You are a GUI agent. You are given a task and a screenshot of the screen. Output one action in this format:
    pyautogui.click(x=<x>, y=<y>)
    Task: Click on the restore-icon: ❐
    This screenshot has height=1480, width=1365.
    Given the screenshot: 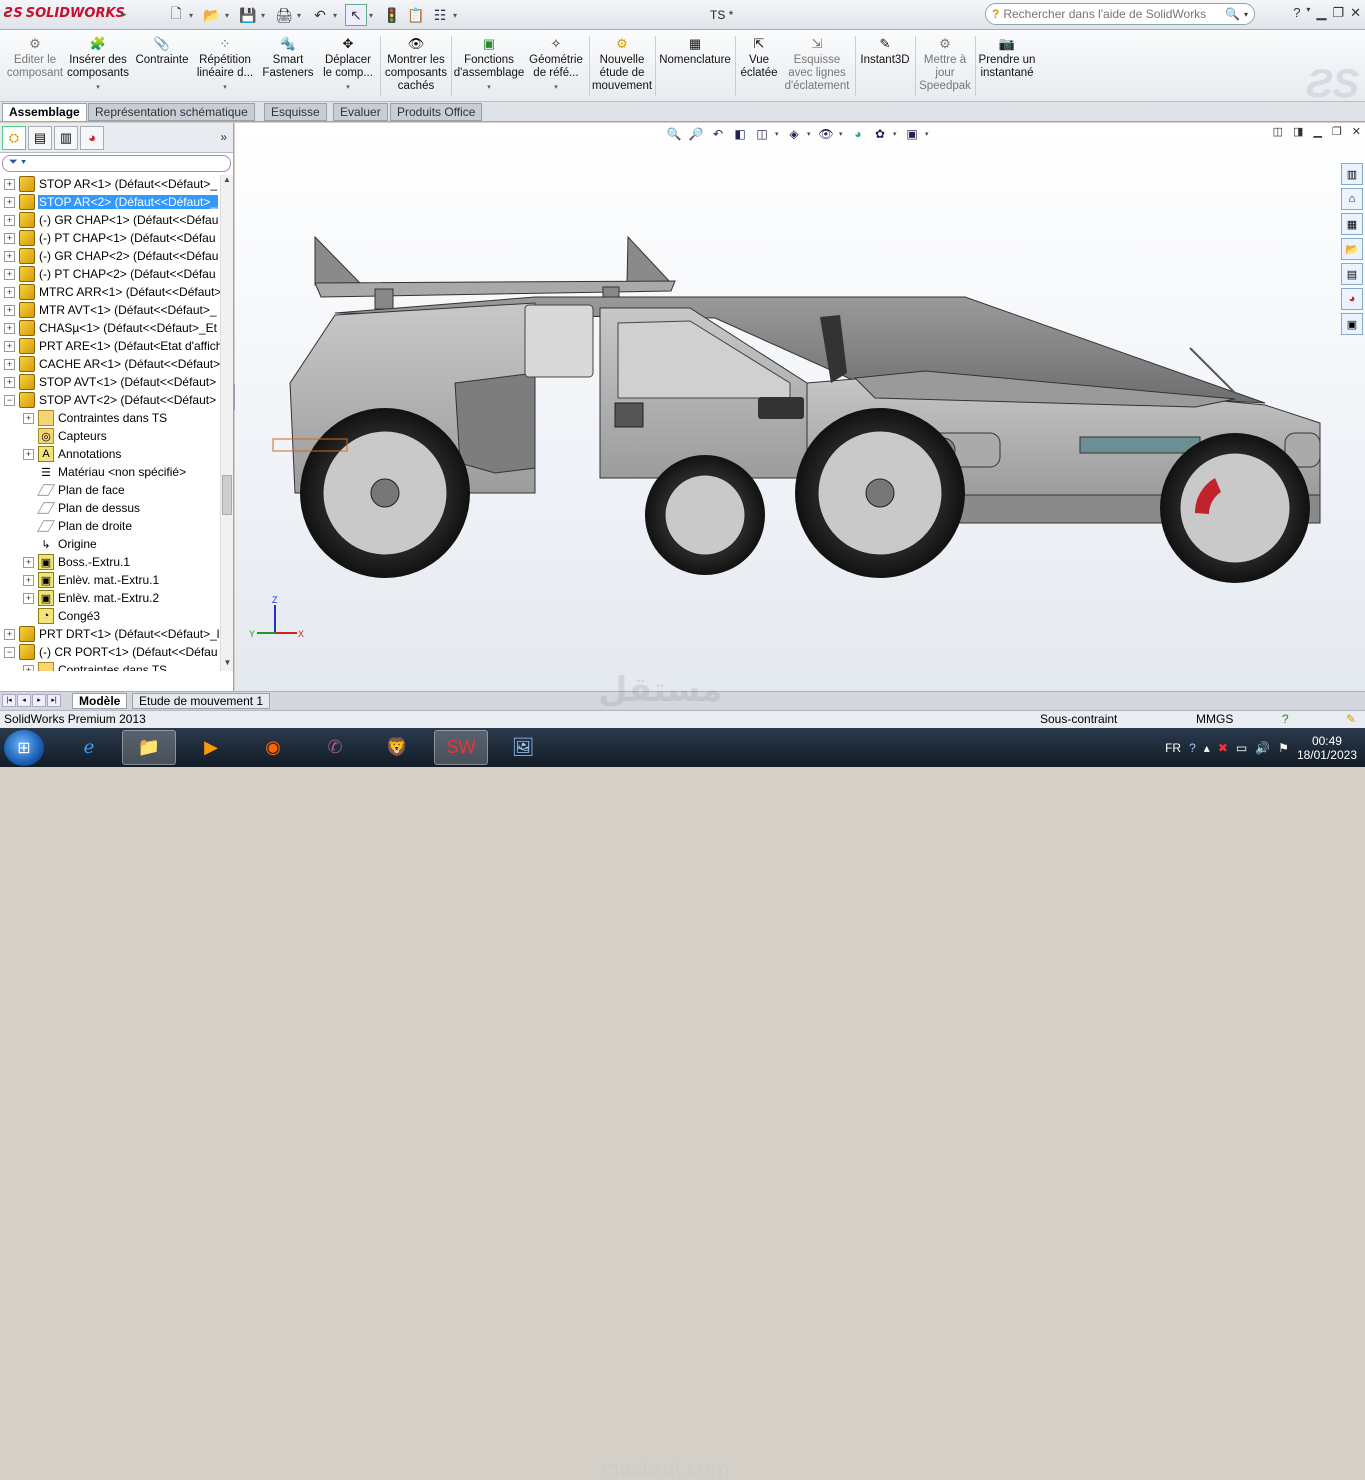 What is the action you would take?
    pyautogui.click(x=1337, y=131)
    